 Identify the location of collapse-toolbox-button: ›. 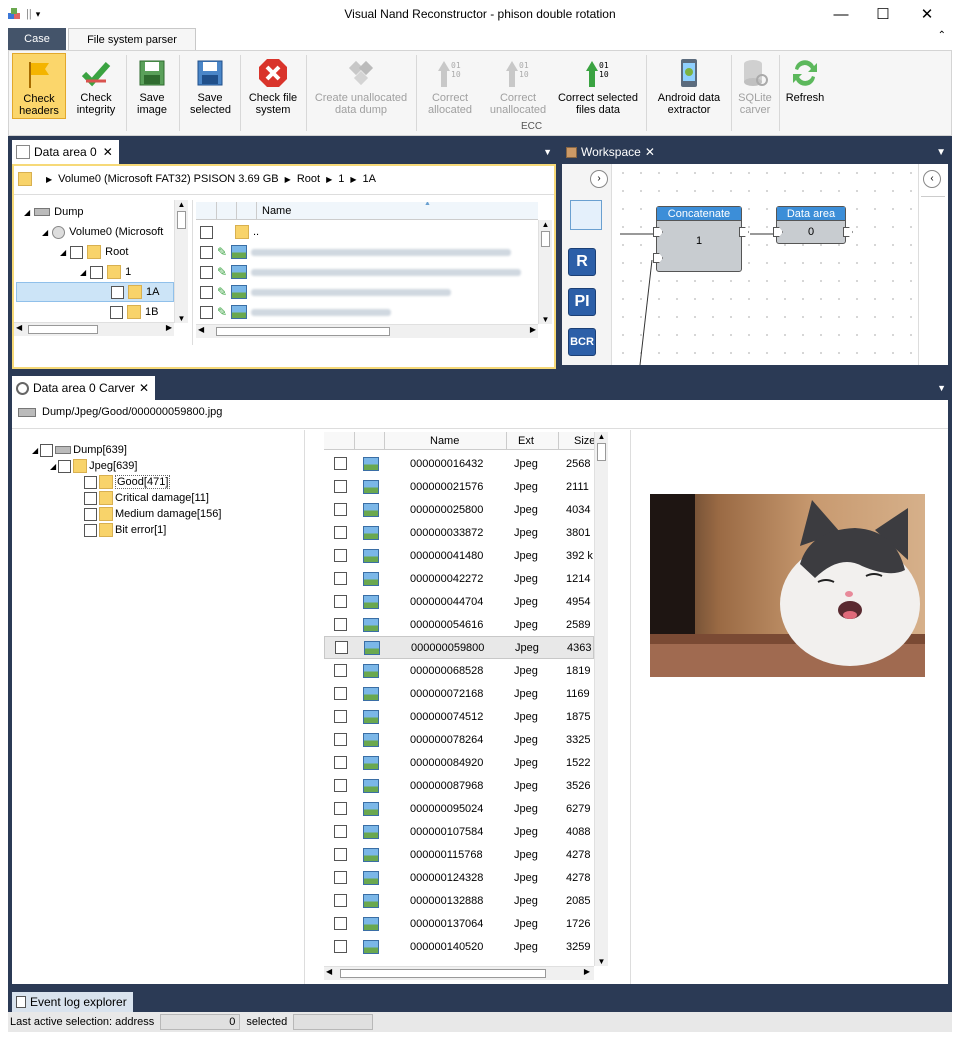
(599, 179).